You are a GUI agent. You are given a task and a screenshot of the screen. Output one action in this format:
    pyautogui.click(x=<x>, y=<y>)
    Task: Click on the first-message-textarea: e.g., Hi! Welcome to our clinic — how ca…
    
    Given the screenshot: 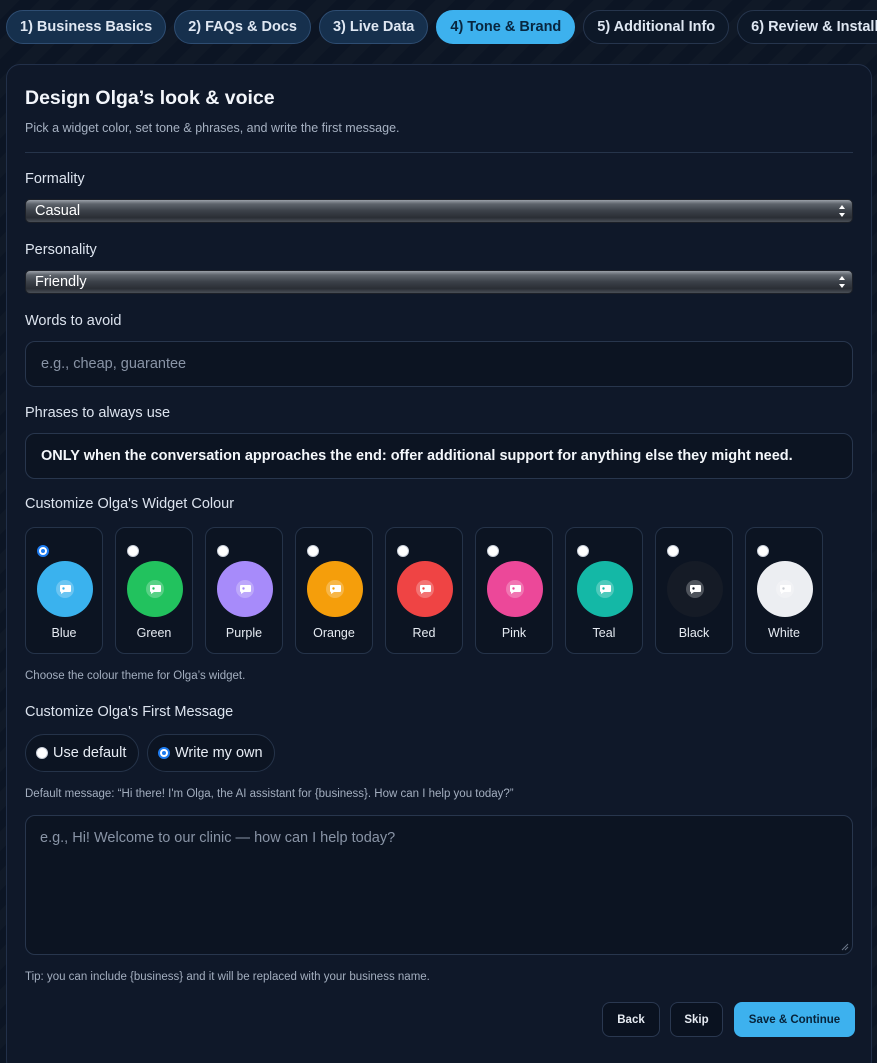 What is the action you would take?
    pyautogui.click(x=439, y=885)
    